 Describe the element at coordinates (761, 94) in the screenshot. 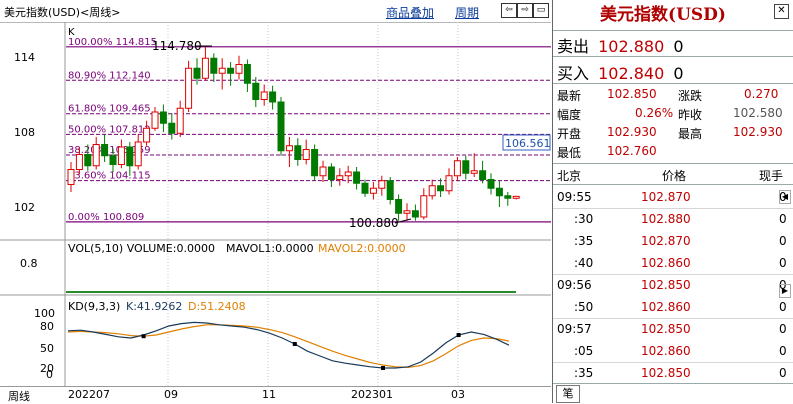

I see `stat-value: 0.270` at that location.